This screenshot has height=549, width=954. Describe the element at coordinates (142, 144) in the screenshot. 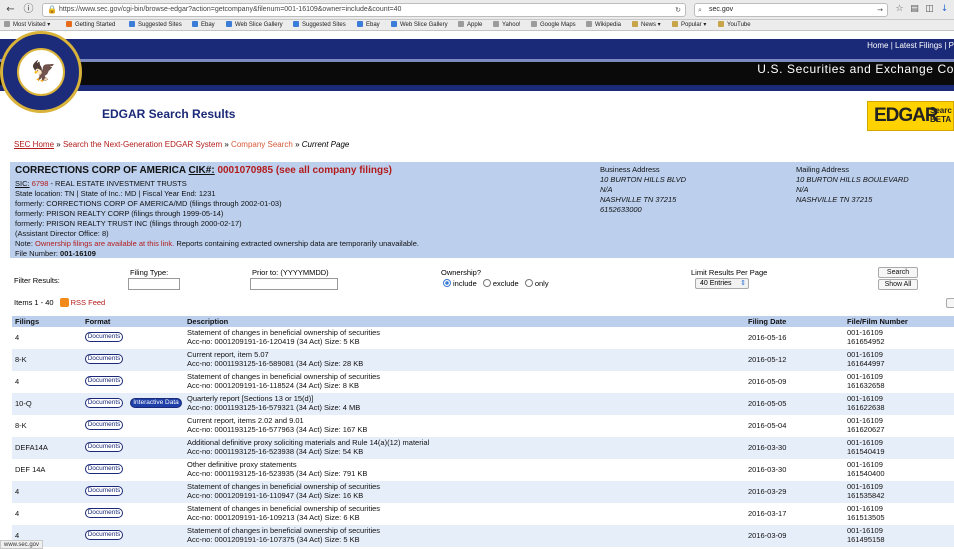

I see `breadcrumb-next-gen: Search the Next-Generation EDGAR System` at that location.